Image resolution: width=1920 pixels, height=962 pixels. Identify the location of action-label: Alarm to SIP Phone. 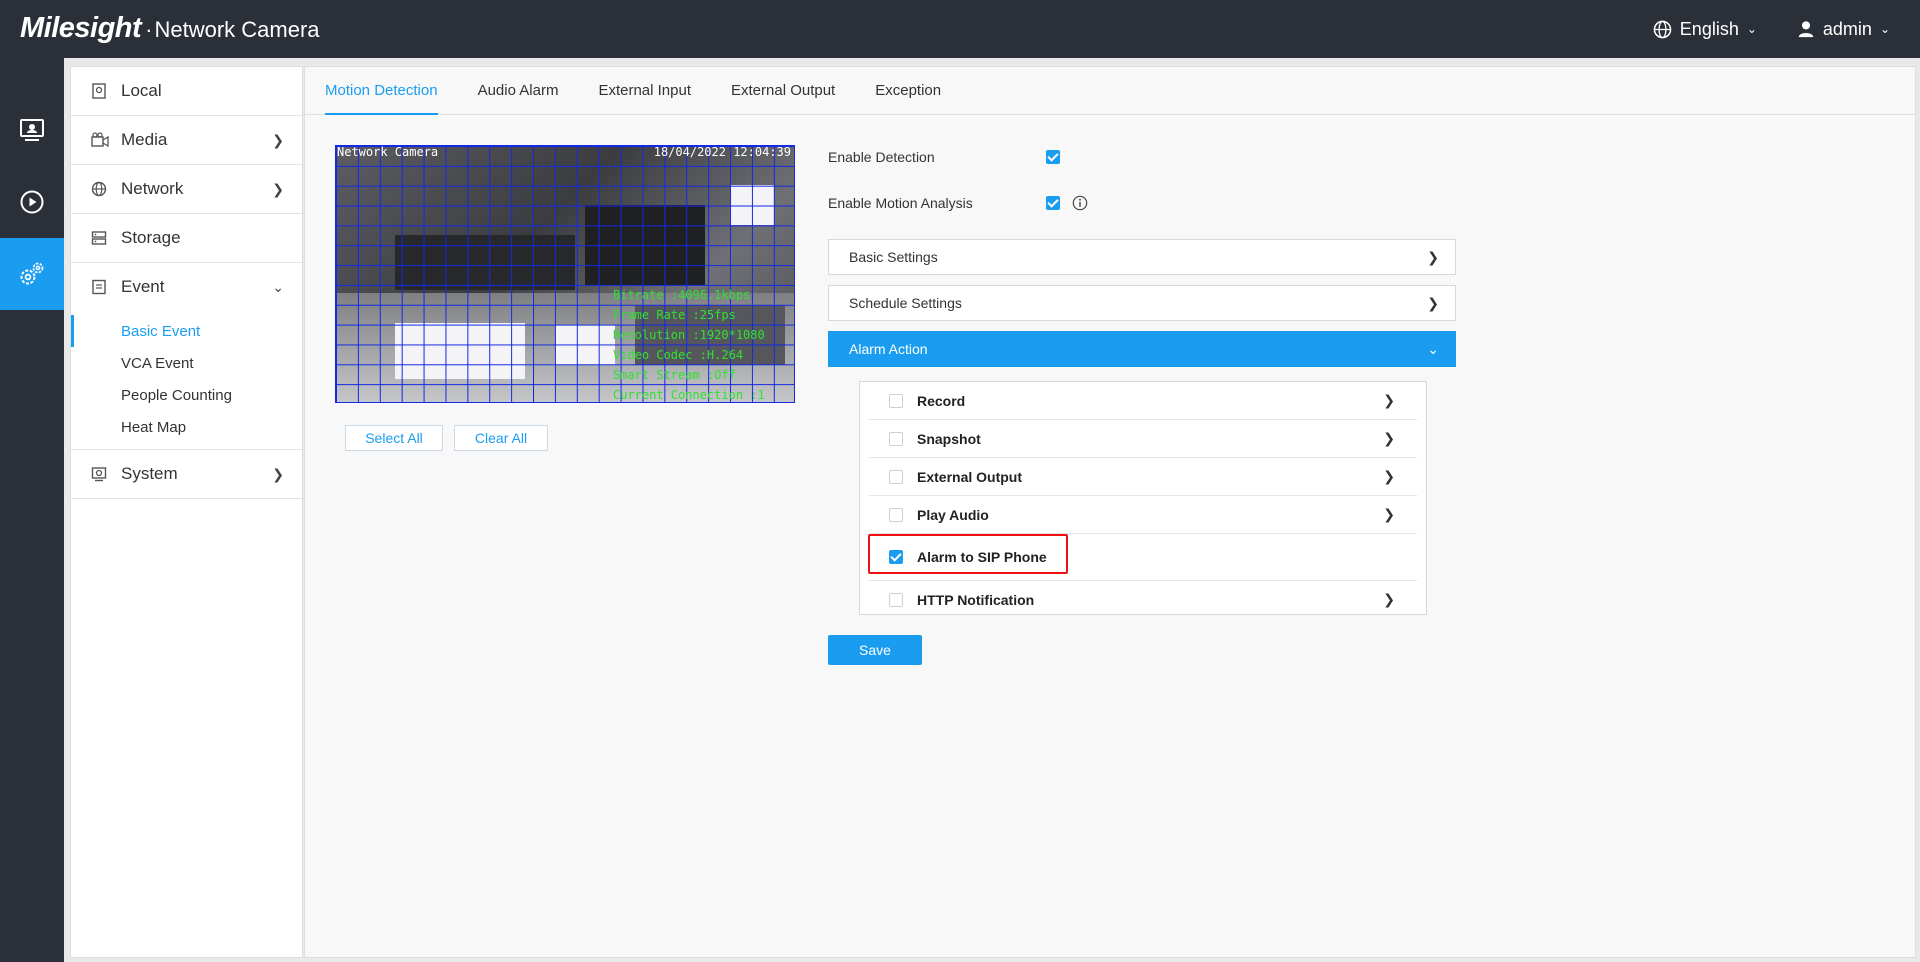
(982, 557).